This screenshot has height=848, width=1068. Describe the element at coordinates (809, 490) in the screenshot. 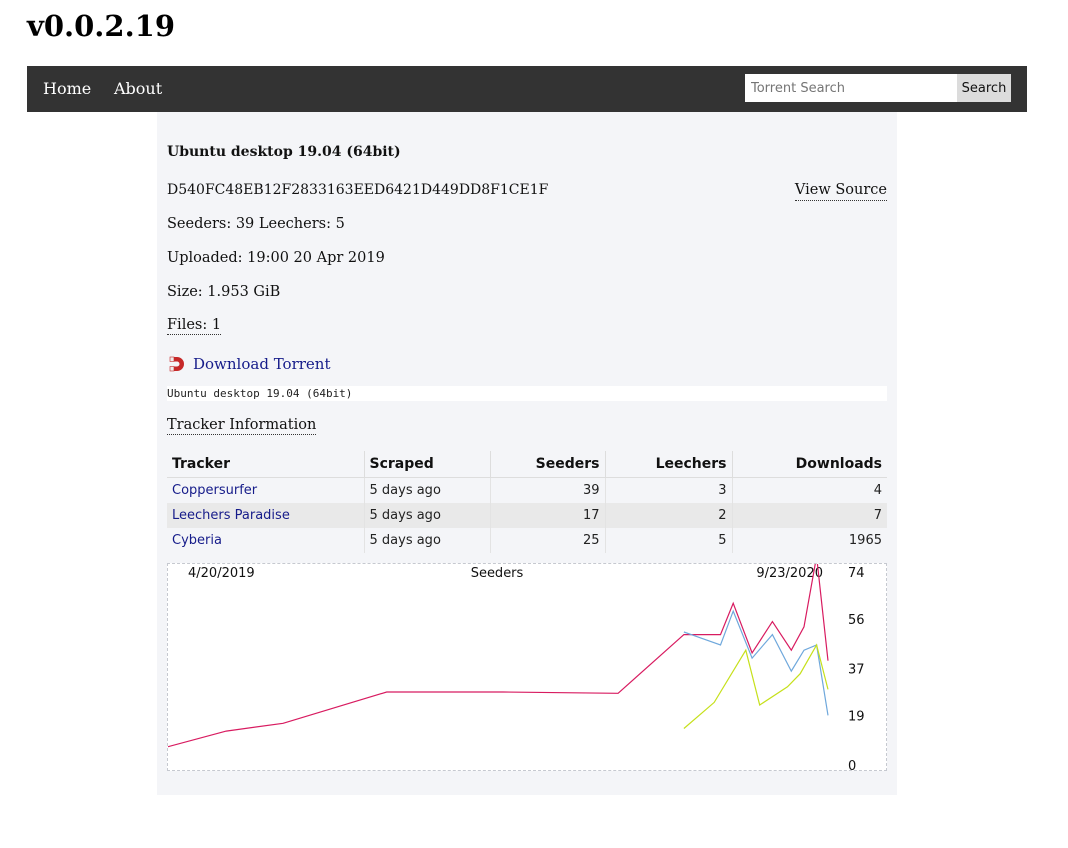

I see `downloads-cell: 4` at that location.